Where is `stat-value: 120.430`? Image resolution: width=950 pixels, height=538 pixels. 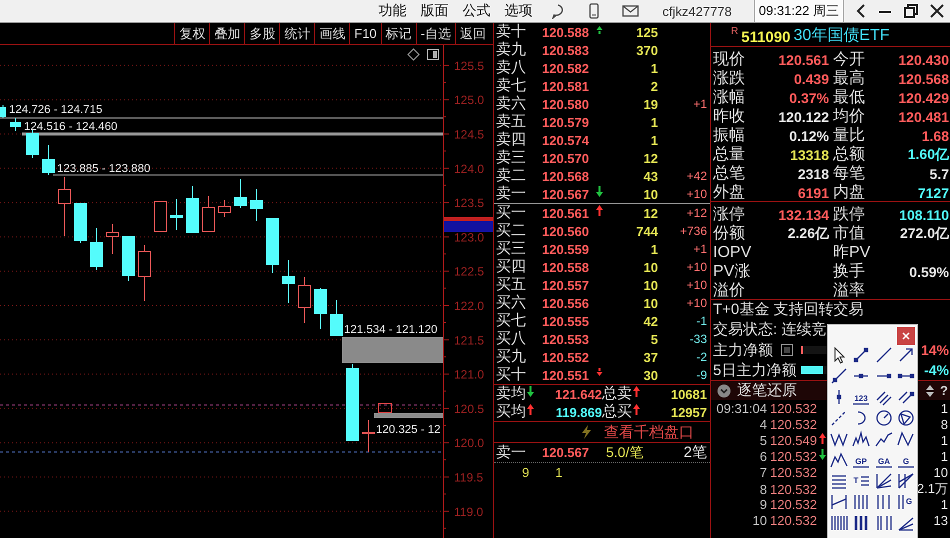 stat-value: 120.430 is located at coordinates (923, 60).